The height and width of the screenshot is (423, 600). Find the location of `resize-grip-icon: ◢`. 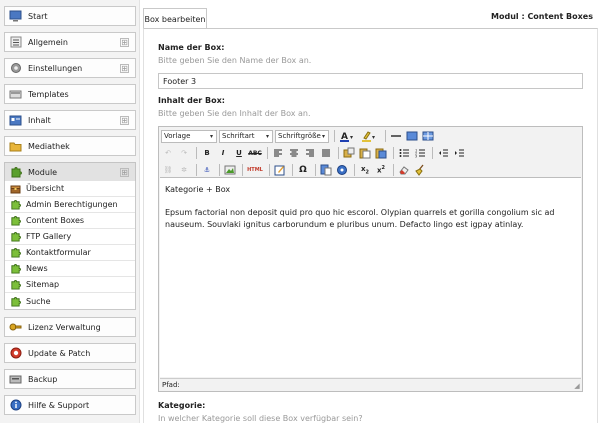

resize-grip-icon: ◢ is located at coordinates (577, 386).